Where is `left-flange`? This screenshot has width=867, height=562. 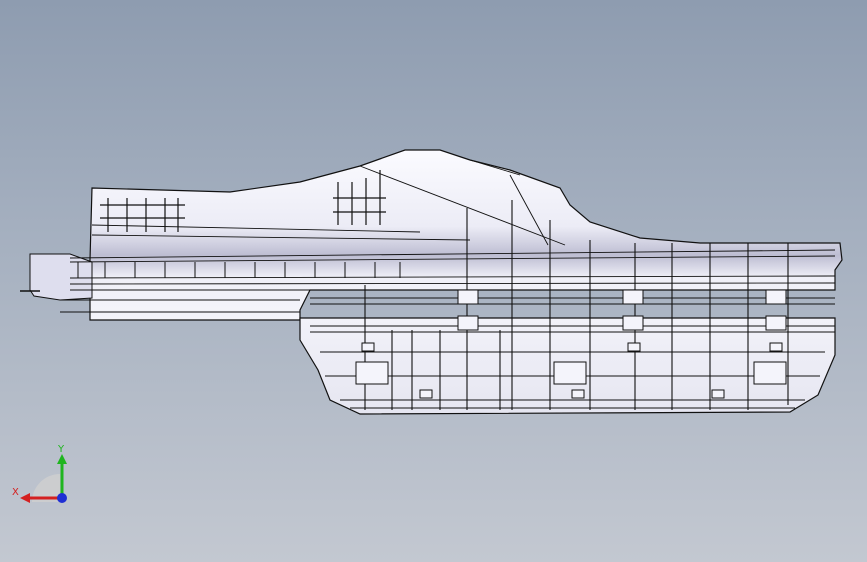 left-flange is located at coordinates (61, 277).